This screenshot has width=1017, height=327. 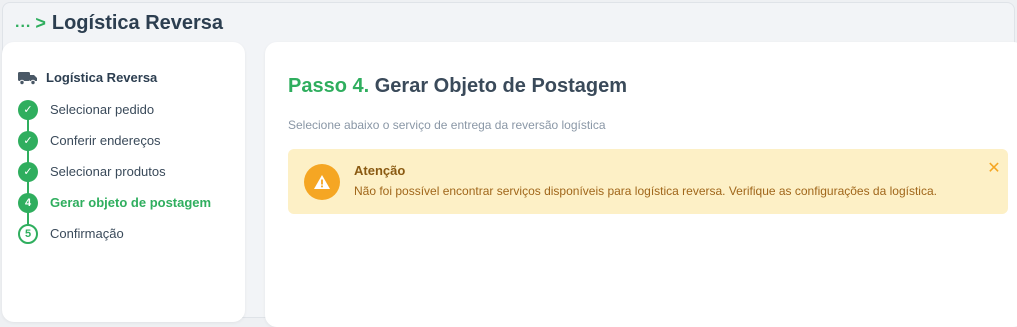 I want to click on step-label: Gerar objeto de postagem, so click(x=131, y=202).